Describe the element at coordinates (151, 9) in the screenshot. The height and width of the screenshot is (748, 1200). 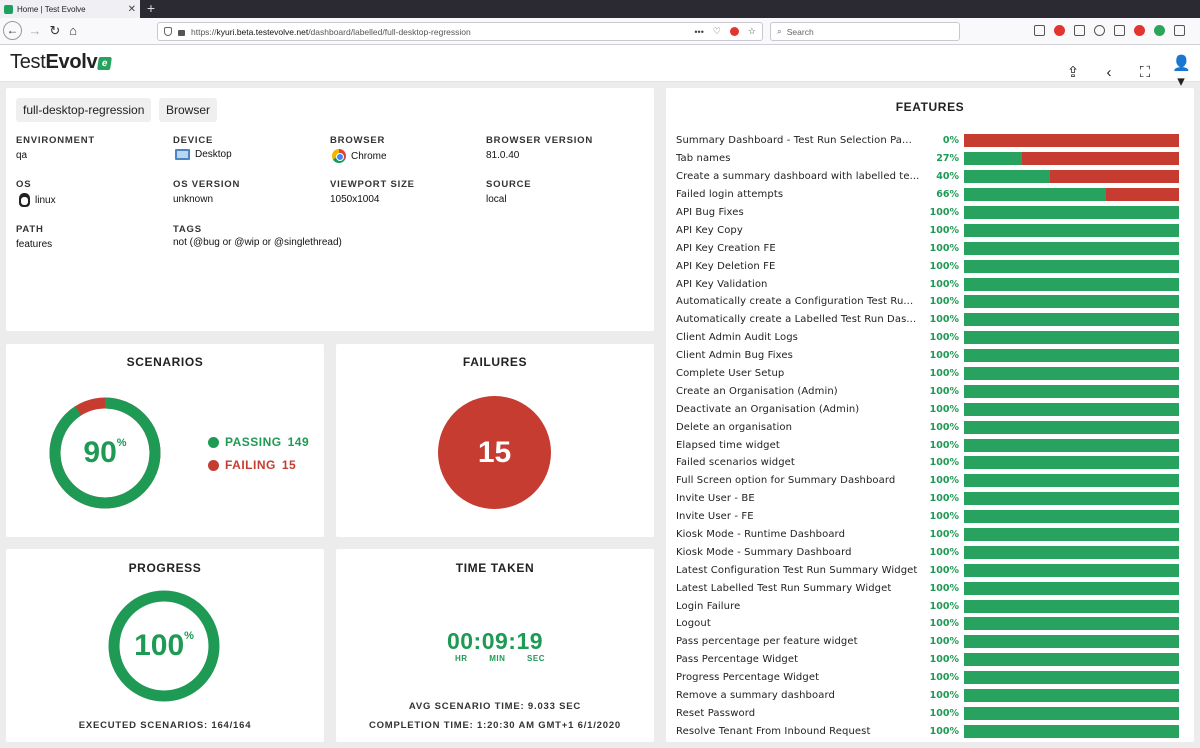
I see `new-tab-icon: +` at that location.